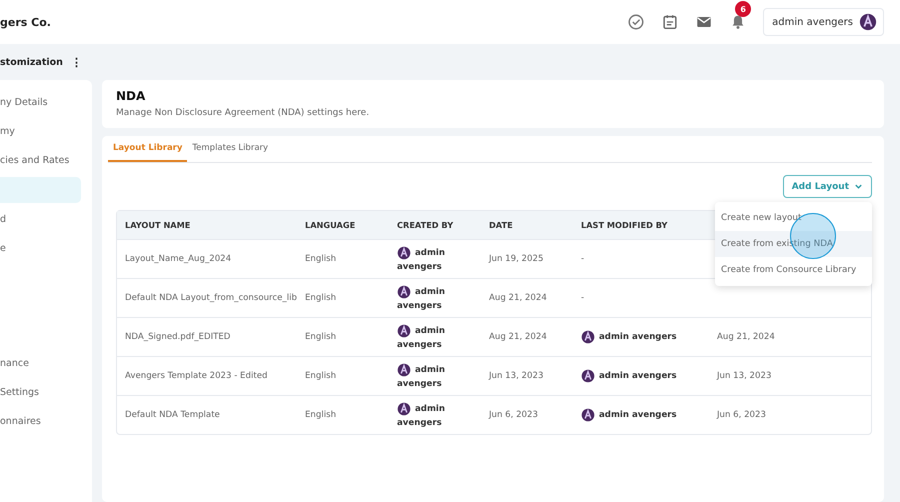  What do you see at coordinates (196, 376) in the screenshot?
I see `table-cell-text: Avengers Template 2023 - Edited` at bounding box center [196, 376].